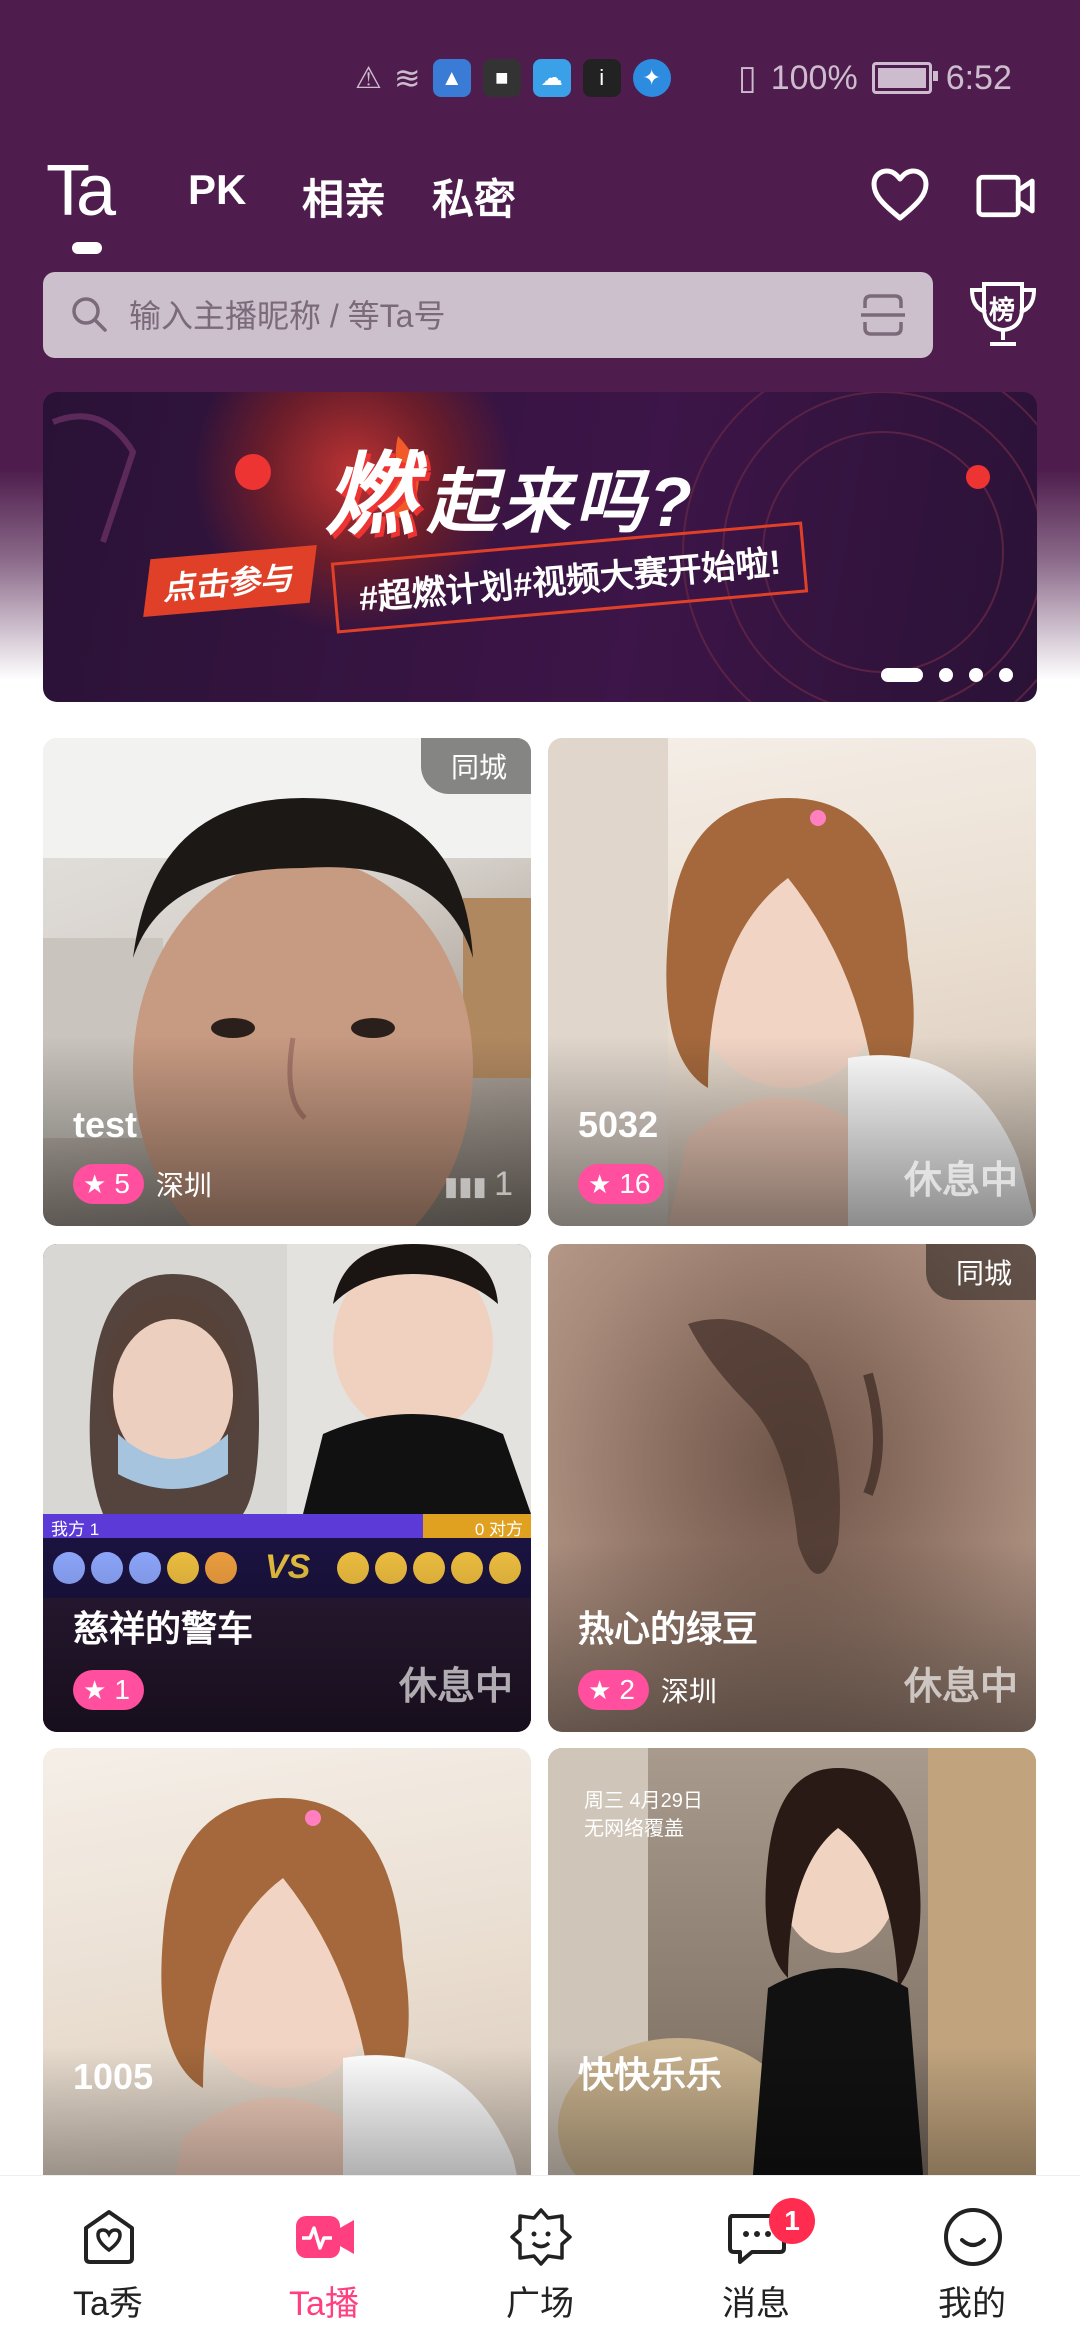 The image size is (1080, 2341). Describe the element at coordinates (122, 1689) in the screenshot. I see `level-value: 1` at that location.